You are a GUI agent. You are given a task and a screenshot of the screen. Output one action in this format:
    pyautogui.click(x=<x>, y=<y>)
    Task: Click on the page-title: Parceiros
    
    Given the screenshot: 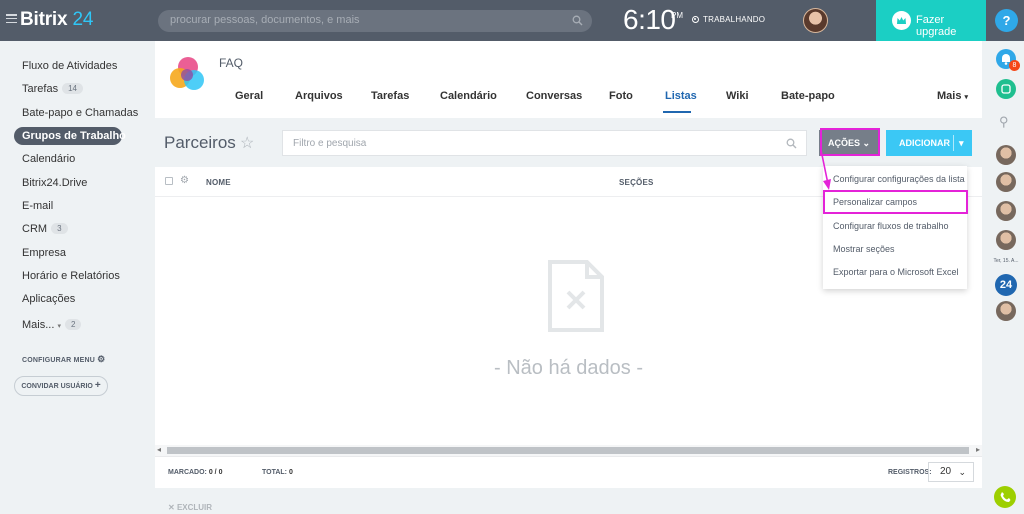 What is the action you would take?
    pyautogui.click(x=200, y=142)
    